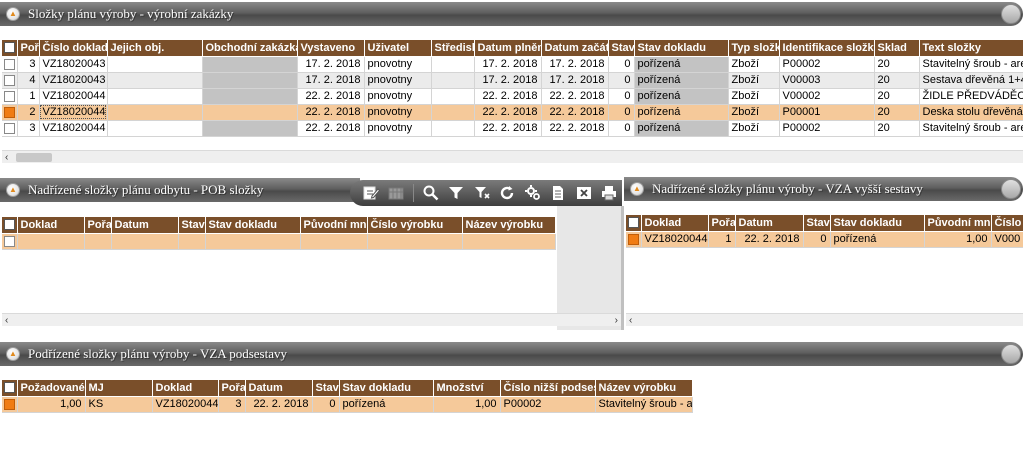  Describe the element at coordinates (279, 241) in the screenshot. I see `table-row-empty` at that location.